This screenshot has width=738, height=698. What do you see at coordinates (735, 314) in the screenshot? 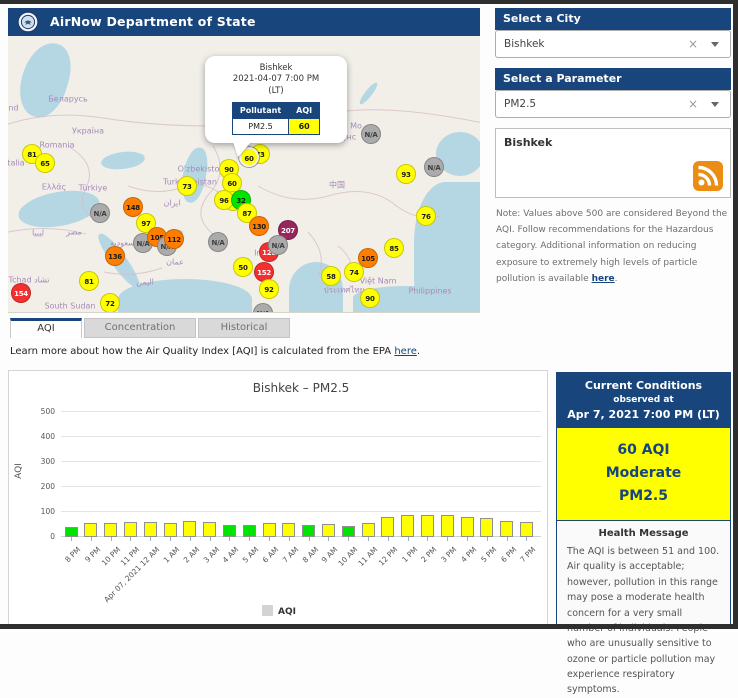
I see `window-edge-right` at bounding box center [735, 314].